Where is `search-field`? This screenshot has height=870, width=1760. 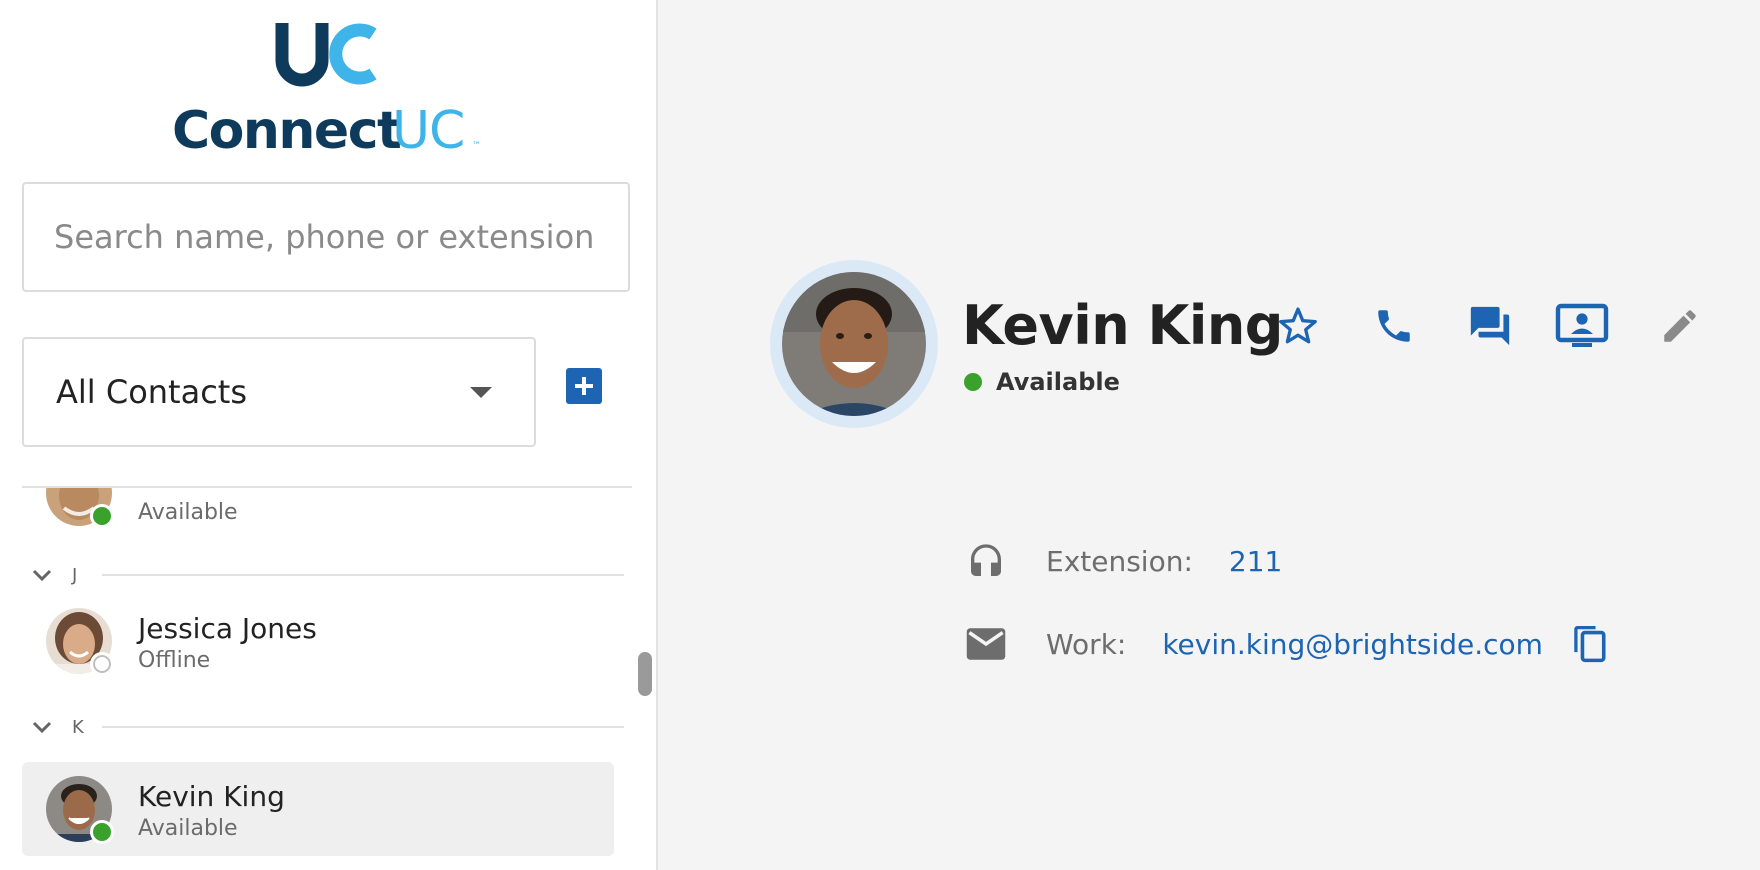 search-field is located at coordinates (326, 237).